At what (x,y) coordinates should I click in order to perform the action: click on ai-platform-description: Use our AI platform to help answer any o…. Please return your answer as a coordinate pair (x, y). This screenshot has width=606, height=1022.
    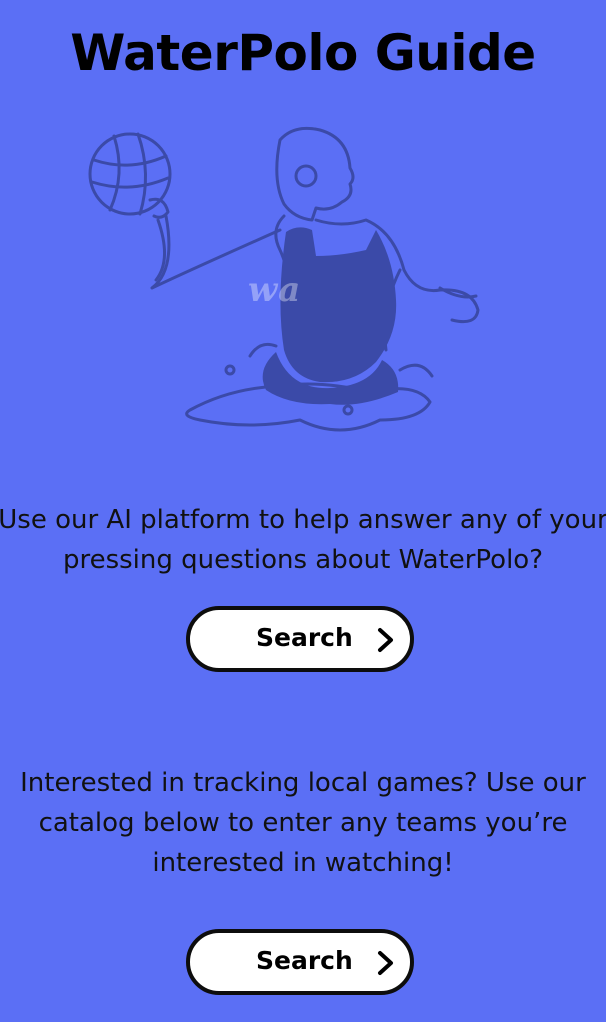
    Looking at the image, I should click on (303, 540).